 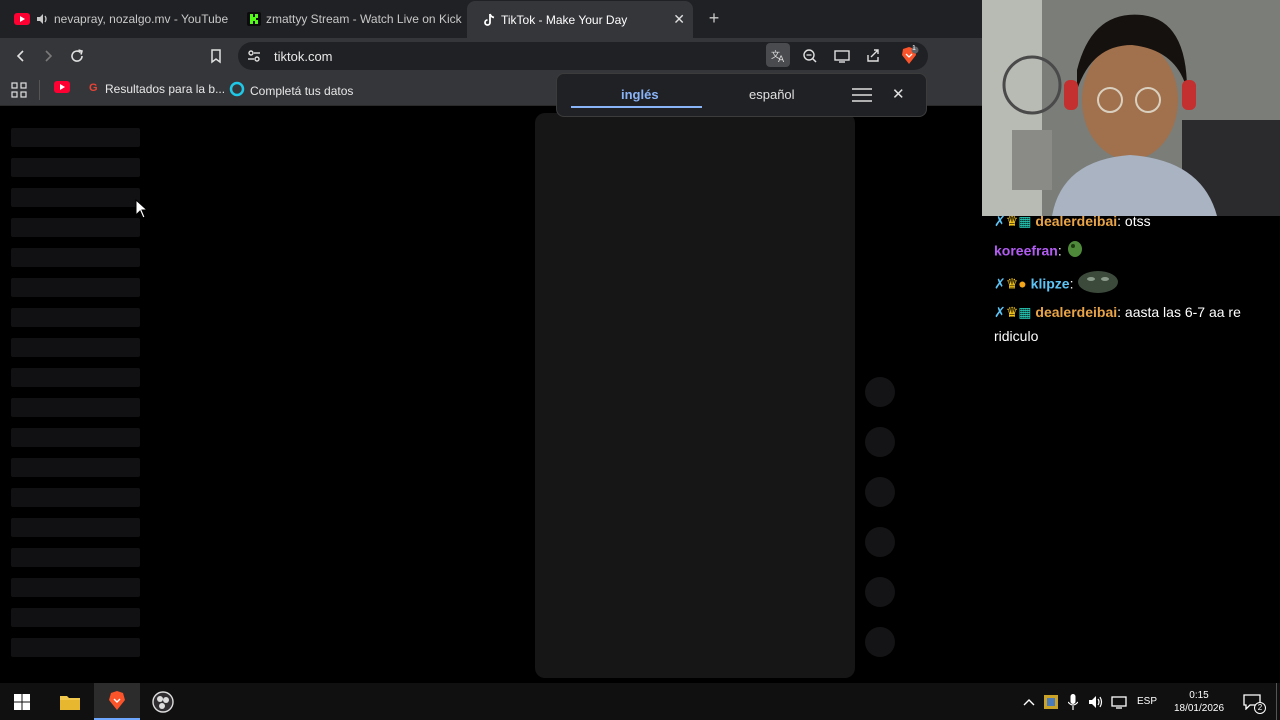 I want to click on address-bar: tiktok.com 文A 1, so click(x=583, y=56).